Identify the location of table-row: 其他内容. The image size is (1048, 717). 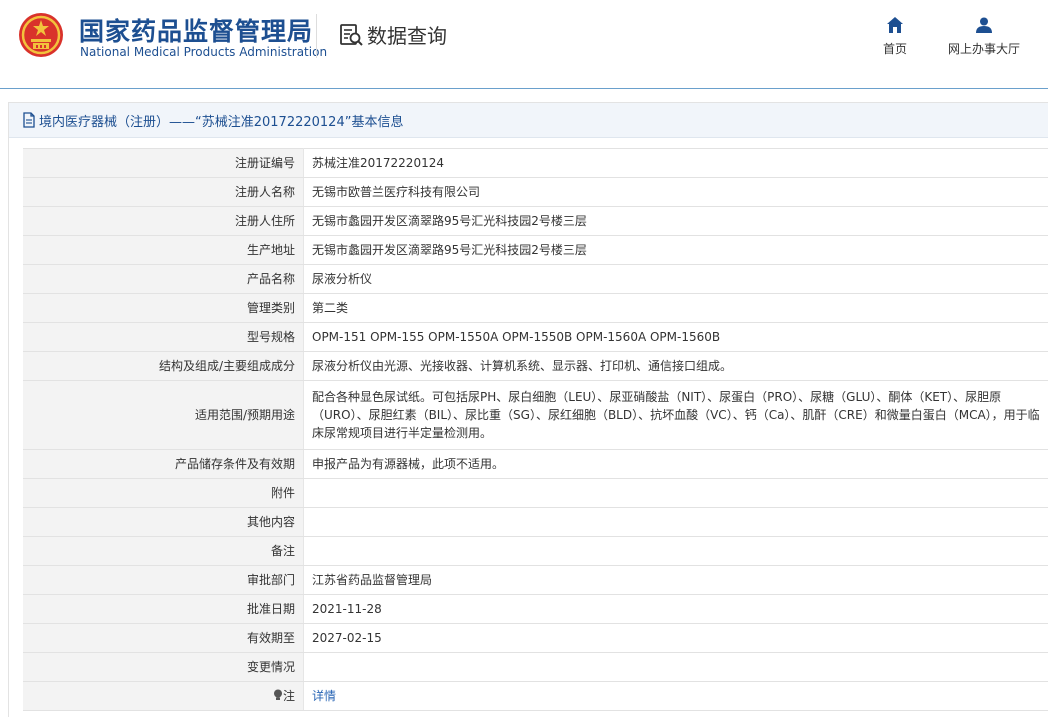
(535, 522).